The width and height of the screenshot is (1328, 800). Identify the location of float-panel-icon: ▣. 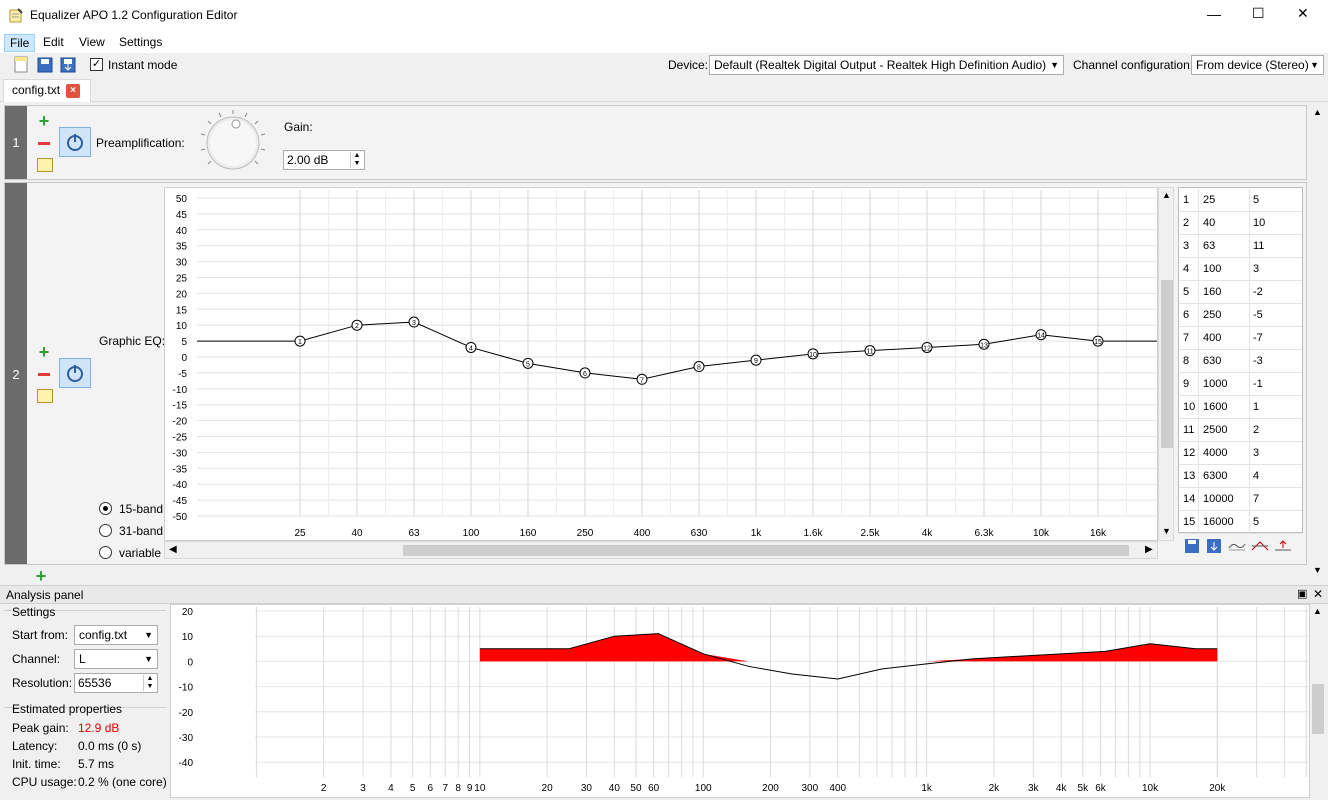
(1302, 593).